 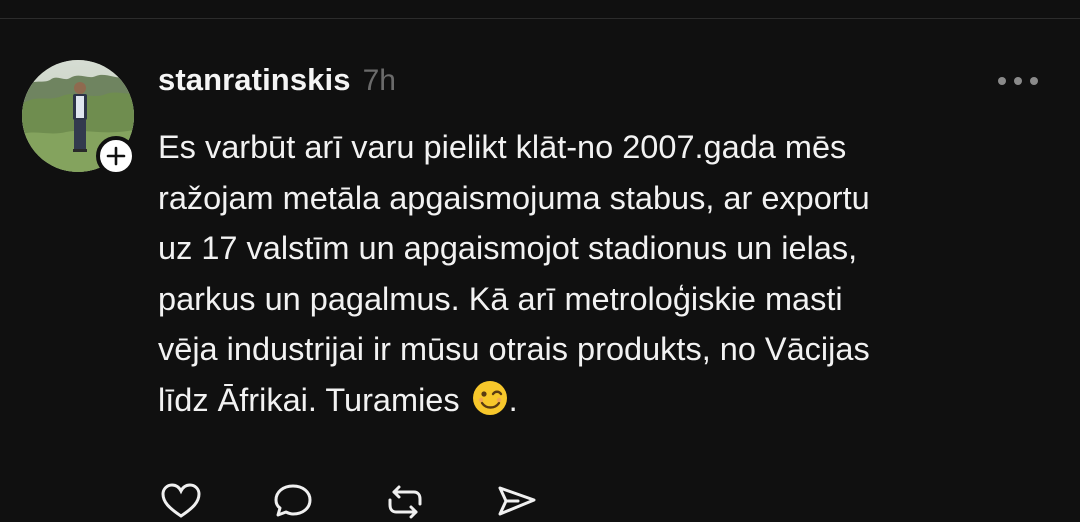 I want to click on more-options-button, so click(x=1018, y=81).